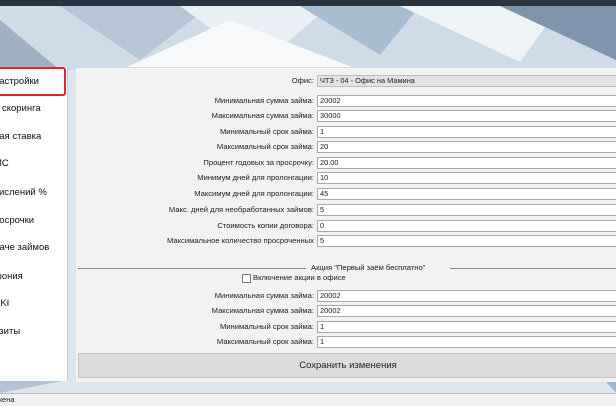 This screenshot has height=406, width=616. Describe the element at coordinates (241, 209) in the screenshot. I see `max-unprocessed-days-label: Макс. дней для необработанных займов:` at that location.